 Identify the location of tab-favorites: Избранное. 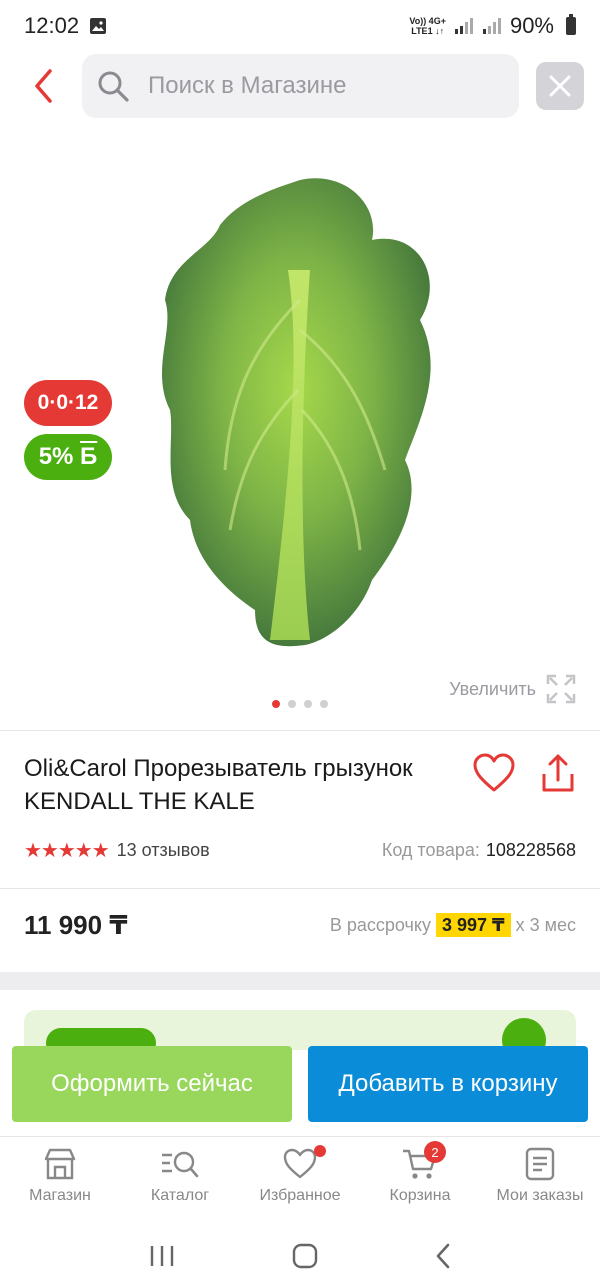
(300, 1181).